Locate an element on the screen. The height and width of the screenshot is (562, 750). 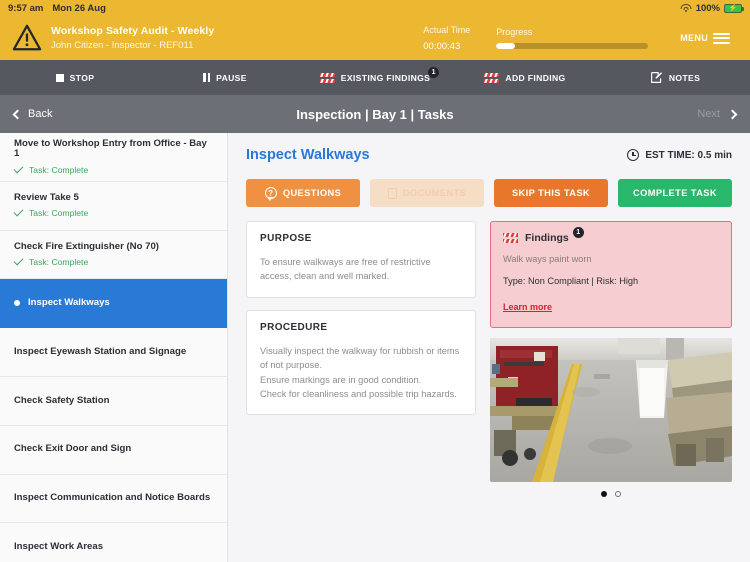
back-button: Back is located at coordinates (32, 114).